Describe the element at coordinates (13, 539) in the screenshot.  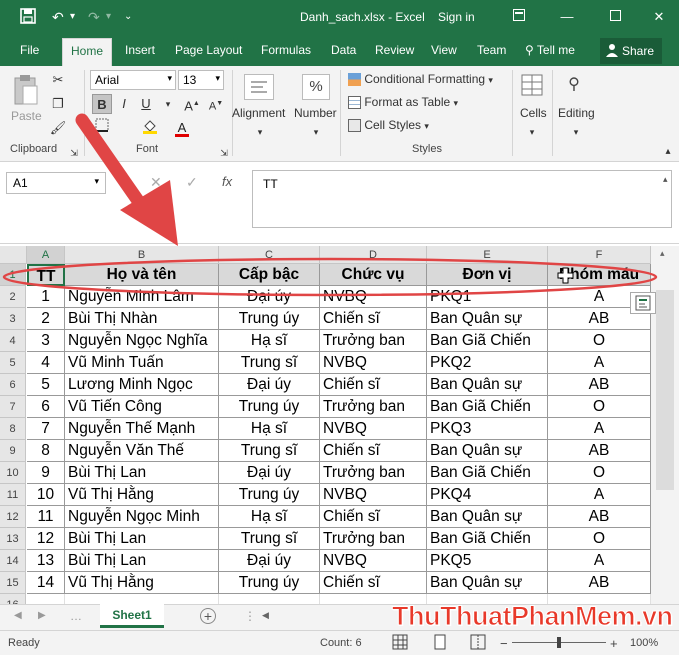
I see `row-header-13: 13` at that location.